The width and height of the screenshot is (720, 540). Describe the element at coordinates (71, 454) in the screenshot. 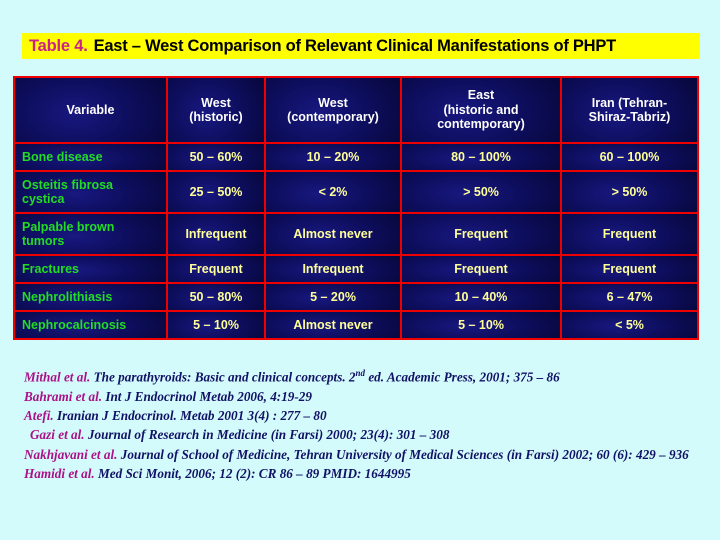

I see `reference-author: Nakhjavani et al.` at that location.